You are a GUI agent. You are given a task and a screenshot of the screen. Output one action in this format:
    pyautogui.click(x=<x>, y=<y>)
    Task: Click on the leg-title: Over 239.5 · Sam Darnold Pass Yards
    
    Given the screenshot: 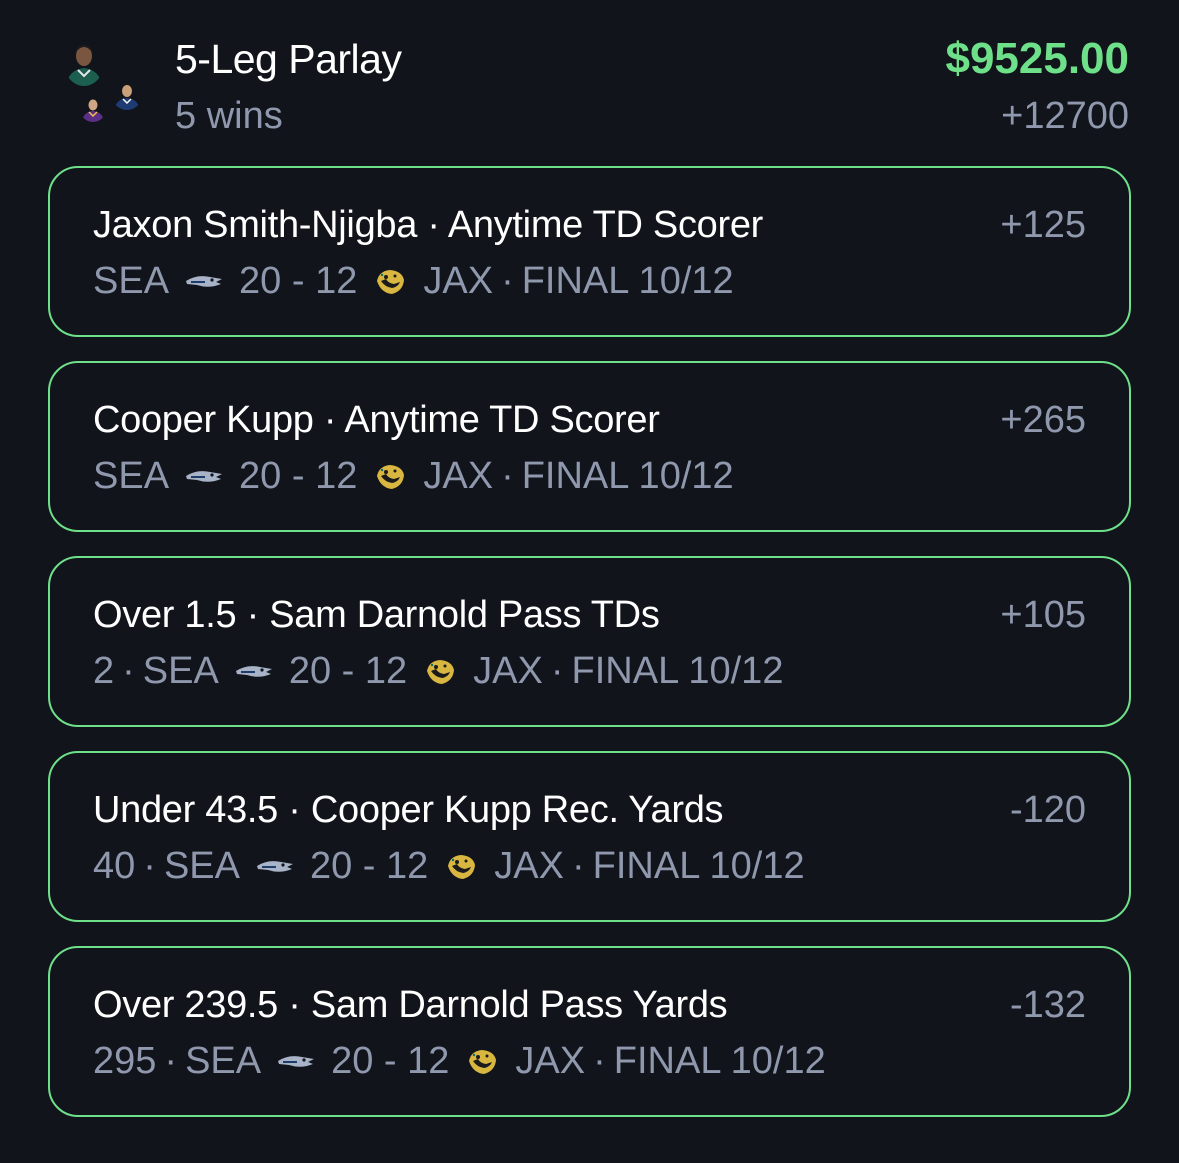 What is the action you would take?
    pyautogui.click(x=410, y=1005)
    